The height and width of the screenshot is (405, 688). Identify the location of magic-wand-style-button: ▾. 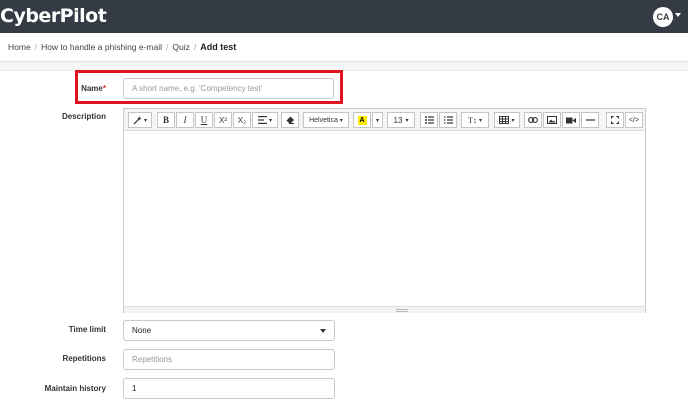
(140, 120).